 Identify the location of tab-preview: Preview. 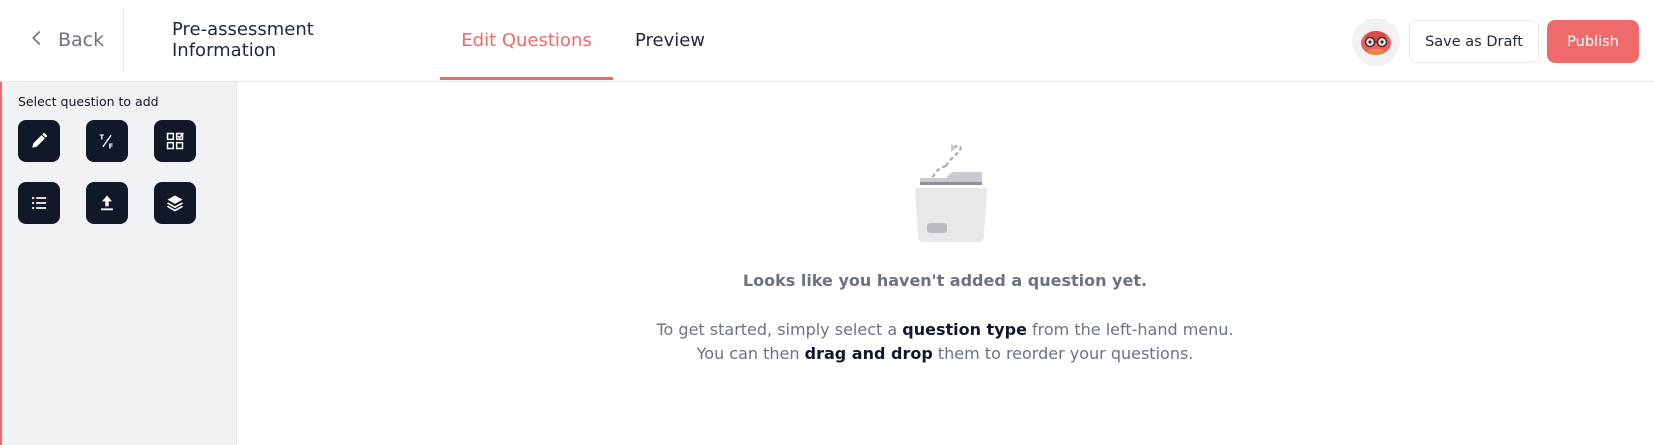
(670, 40).